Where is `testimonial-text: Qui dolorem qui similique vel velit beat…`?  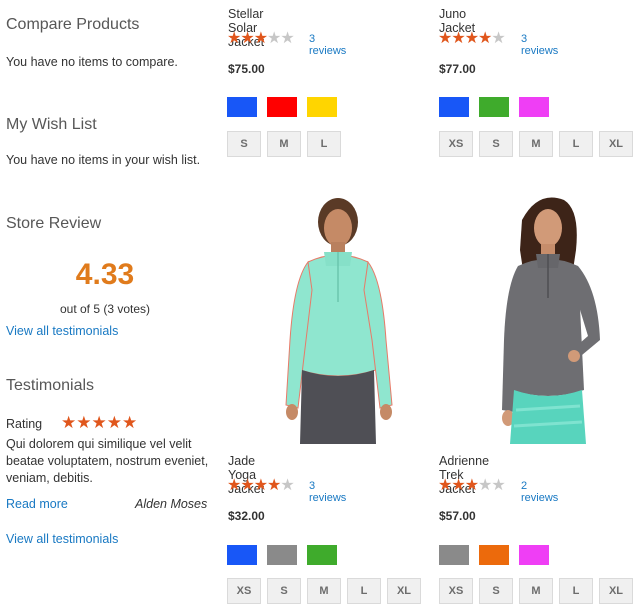
testimonial-text: Qui dolorem qui similique vel velit beat… is located at coordinates (107, 461).